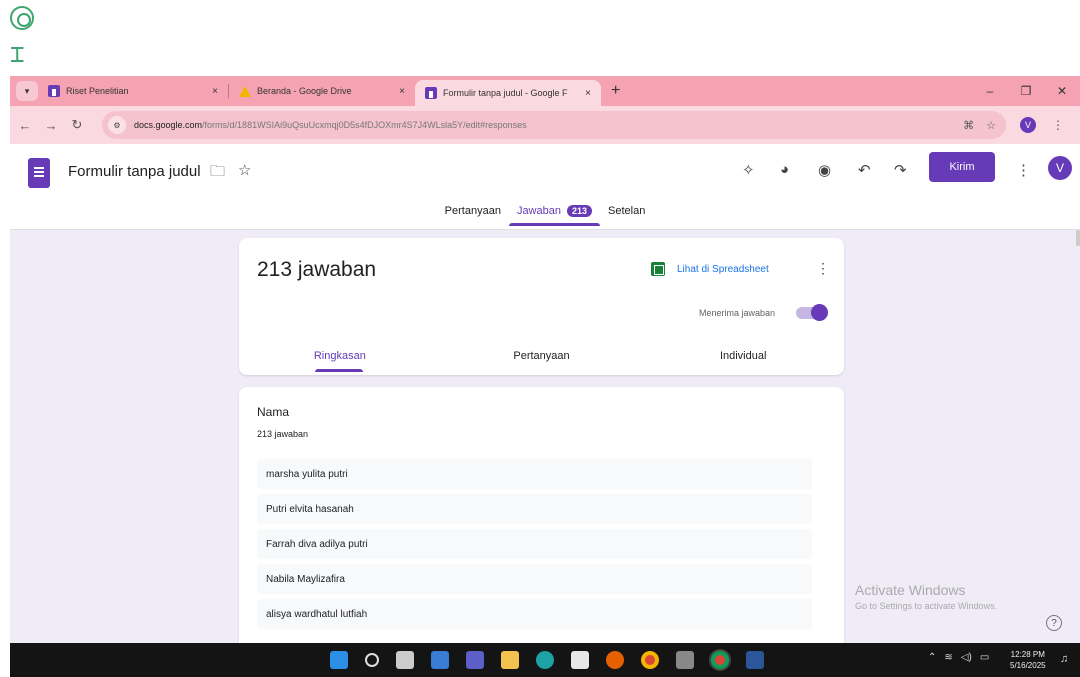  Describe the element at coordinates (579, 211) in the screenshot. I see `response-count-badge: 213` at that location.